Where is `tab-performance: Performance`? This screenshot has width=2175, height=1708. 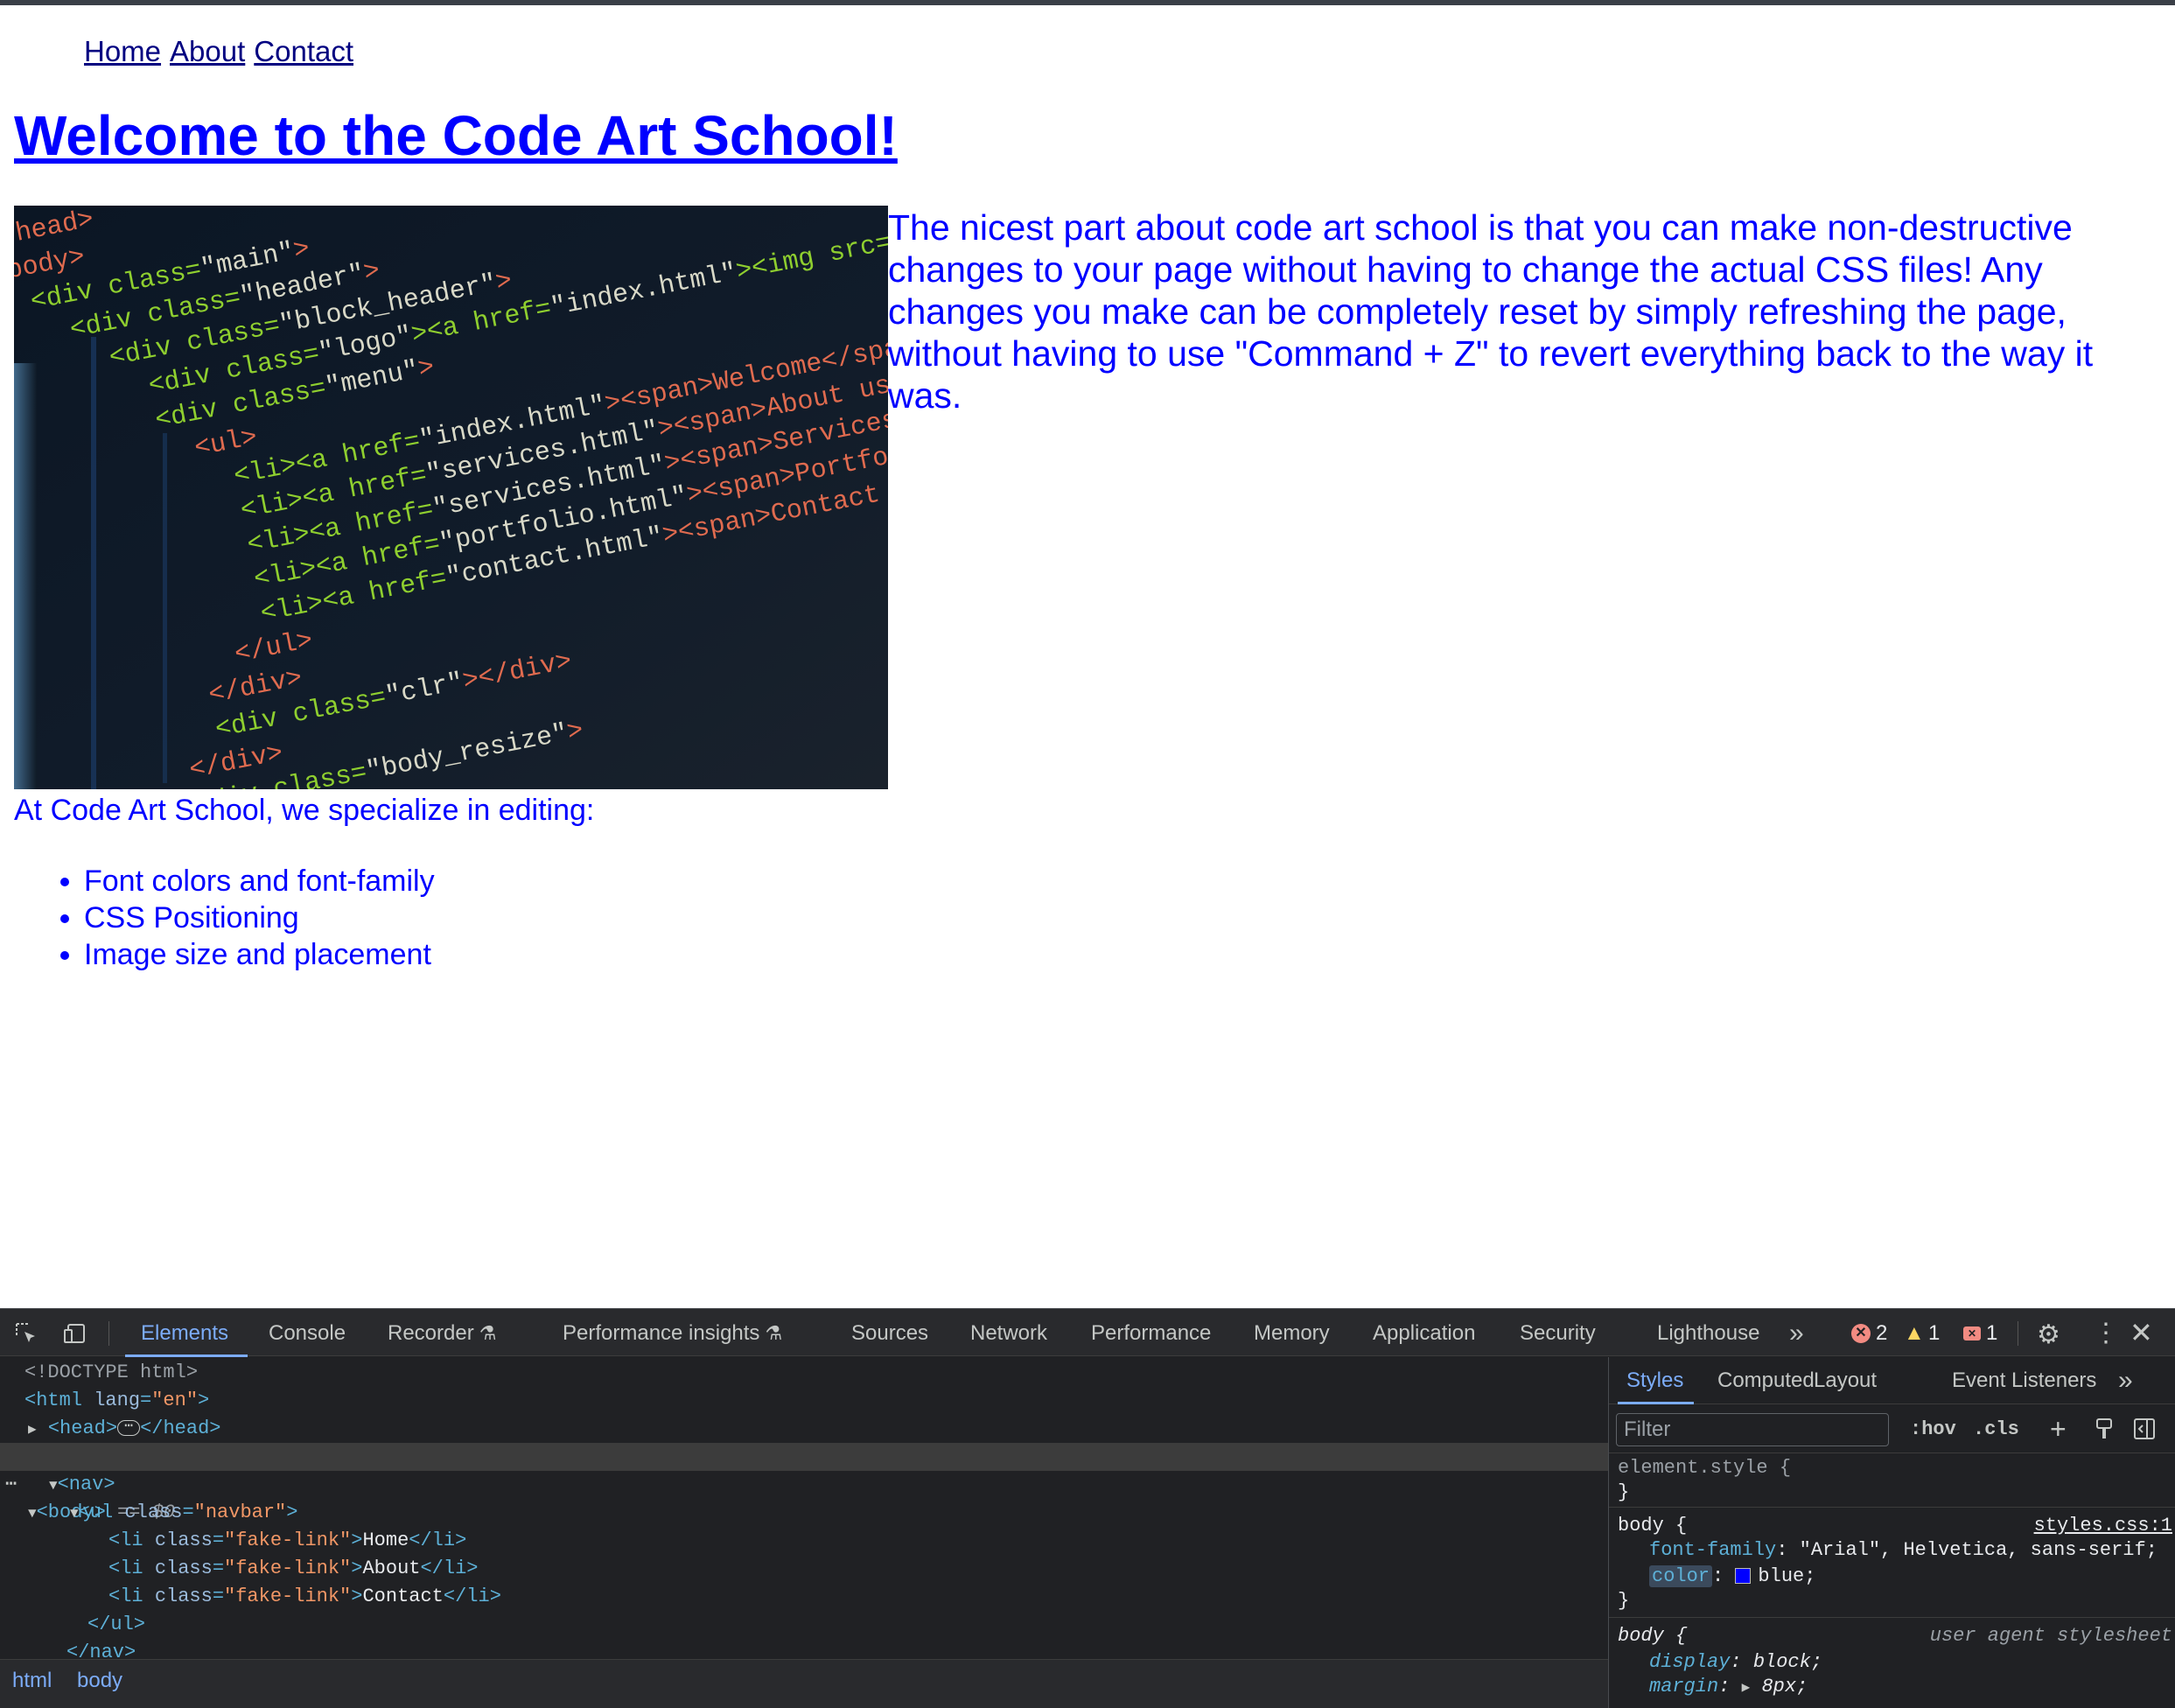
tab-performance: Performance is located at coordinates (1151, 1333).